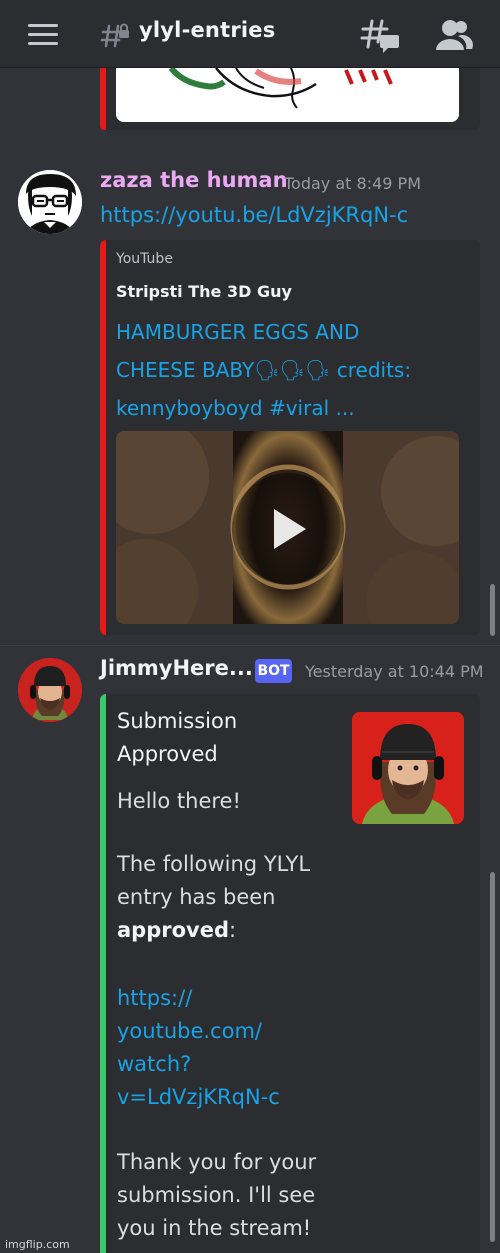 Image resolution: width=500 pixels, height=1253 pixels. Describe the element at coordinates (50, 690) in the screenshot. I see `bot-avatar` at that location.